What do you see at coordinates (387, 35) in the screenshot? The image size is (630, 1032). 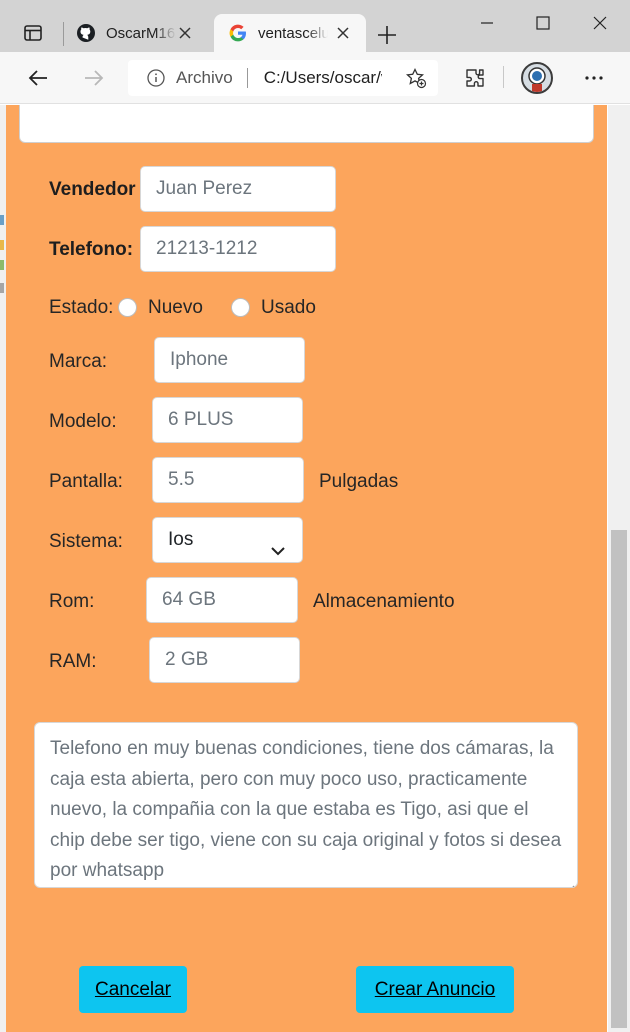 I see `new-tab-icon` at bounding box center [387, 35].